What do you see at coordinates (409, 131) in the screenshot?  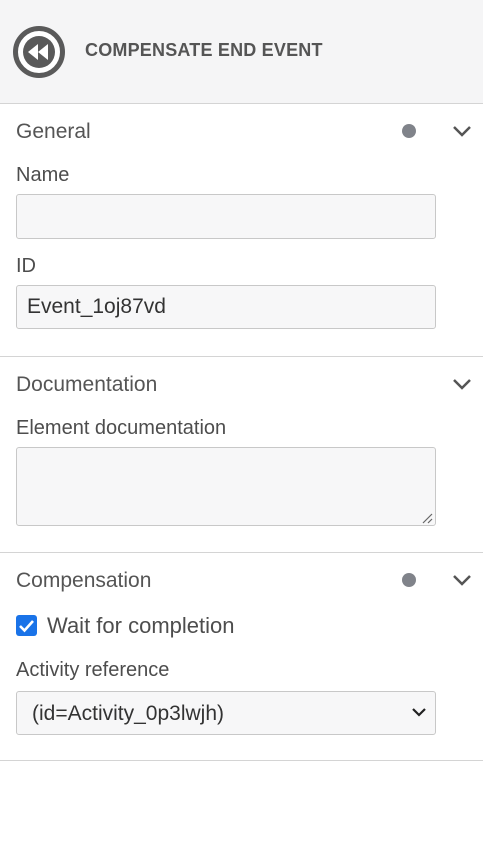 I see `general-changed-dot` at bounding box center [409, 131].